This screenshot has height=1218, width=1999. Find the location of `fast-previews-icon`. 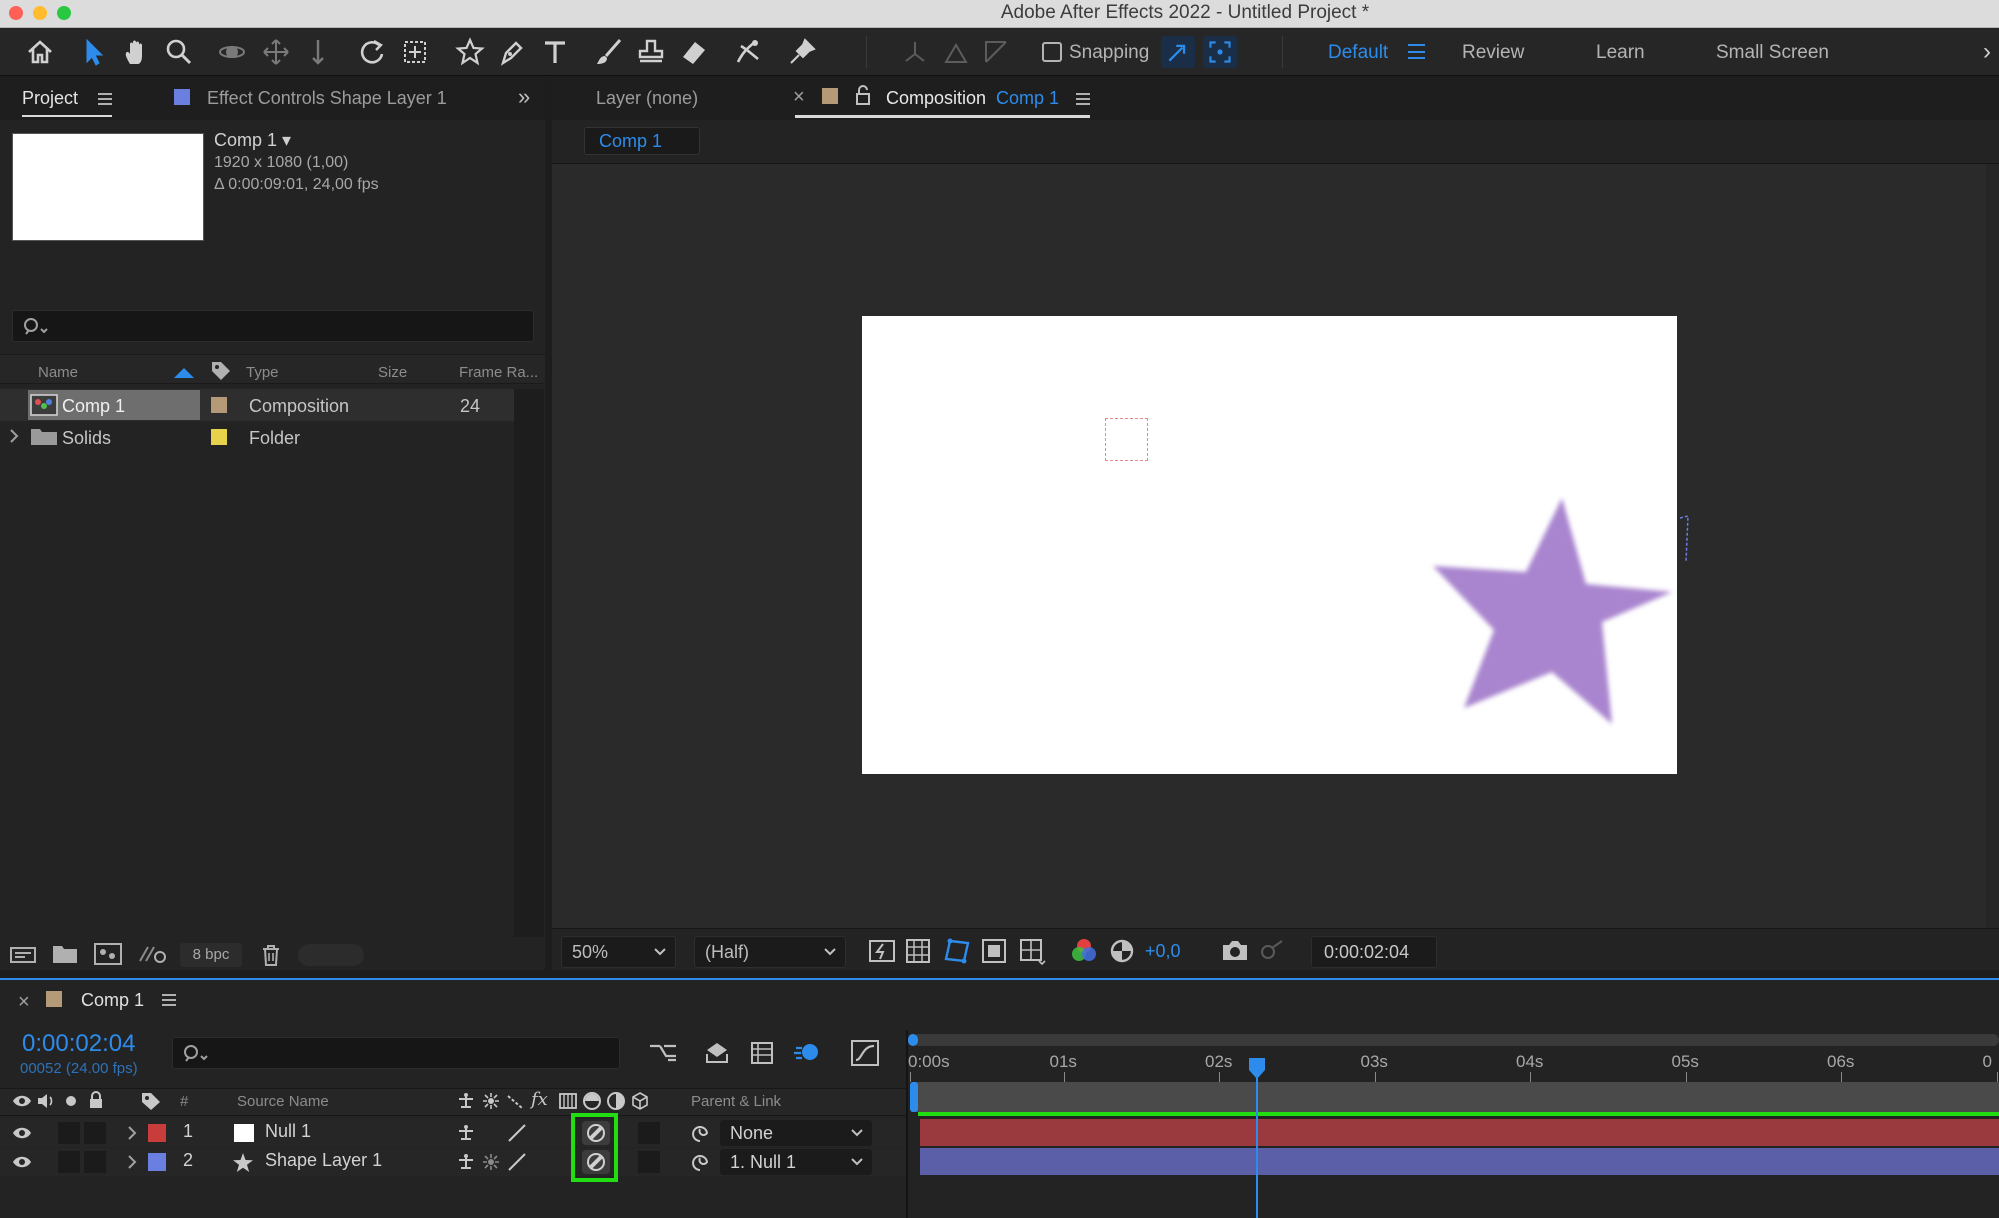

fast-previews-icon is located at coordinates (882, 951).